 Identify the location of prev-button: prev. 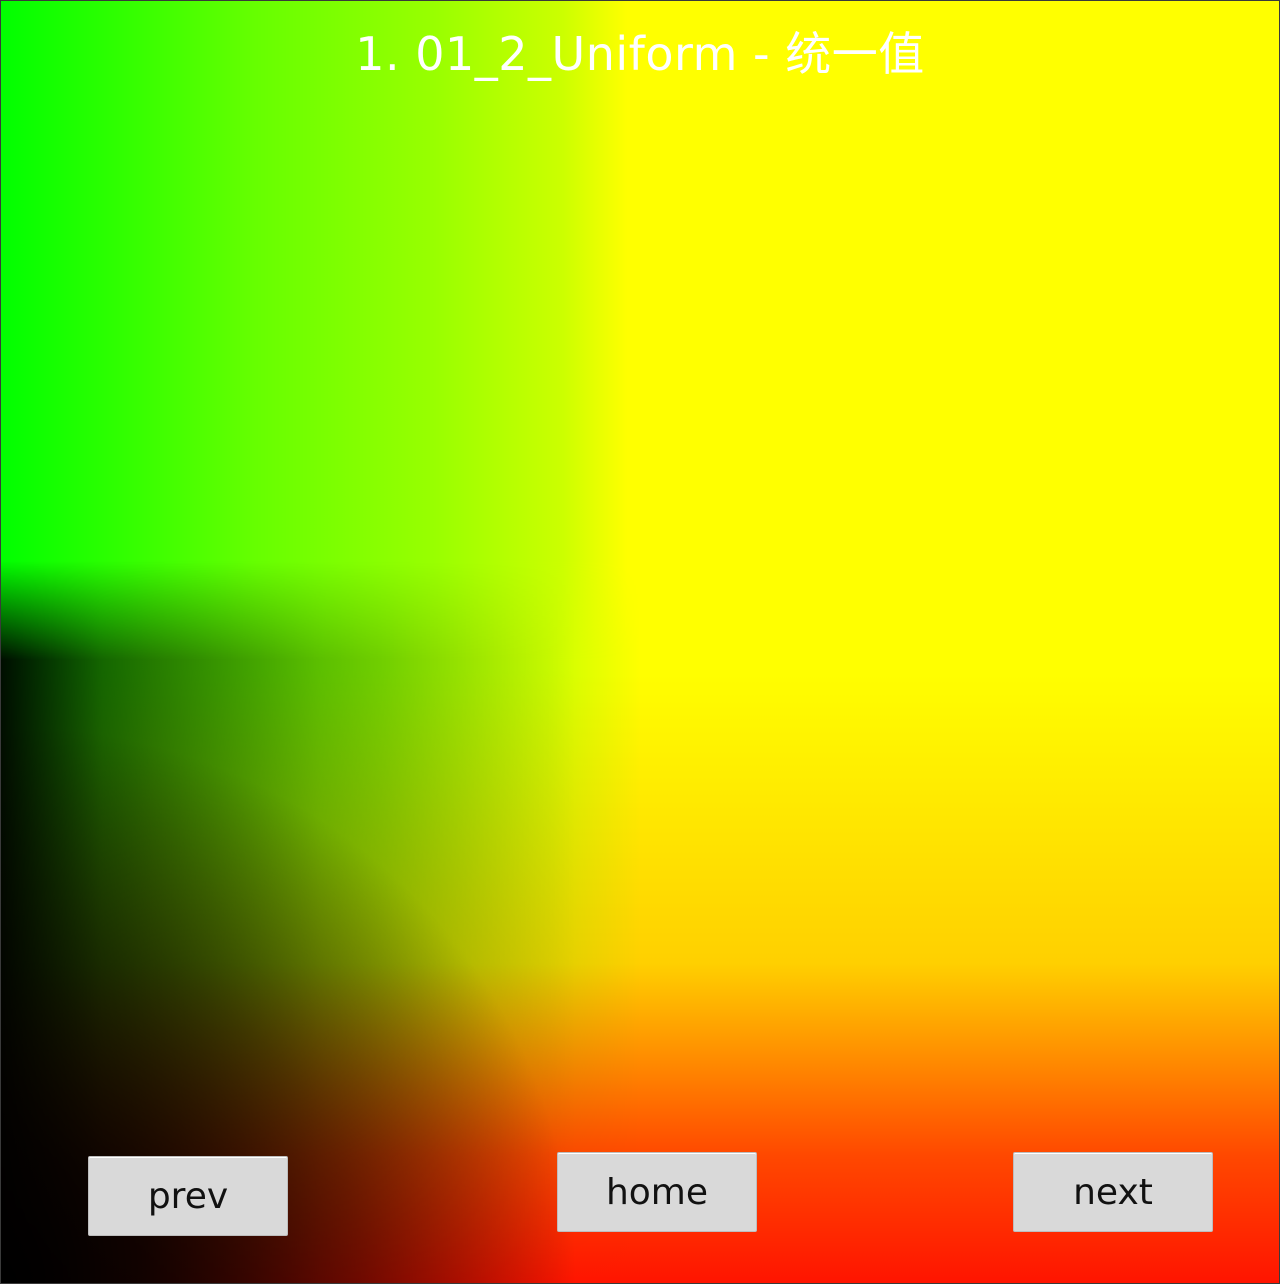
(188, 1196).